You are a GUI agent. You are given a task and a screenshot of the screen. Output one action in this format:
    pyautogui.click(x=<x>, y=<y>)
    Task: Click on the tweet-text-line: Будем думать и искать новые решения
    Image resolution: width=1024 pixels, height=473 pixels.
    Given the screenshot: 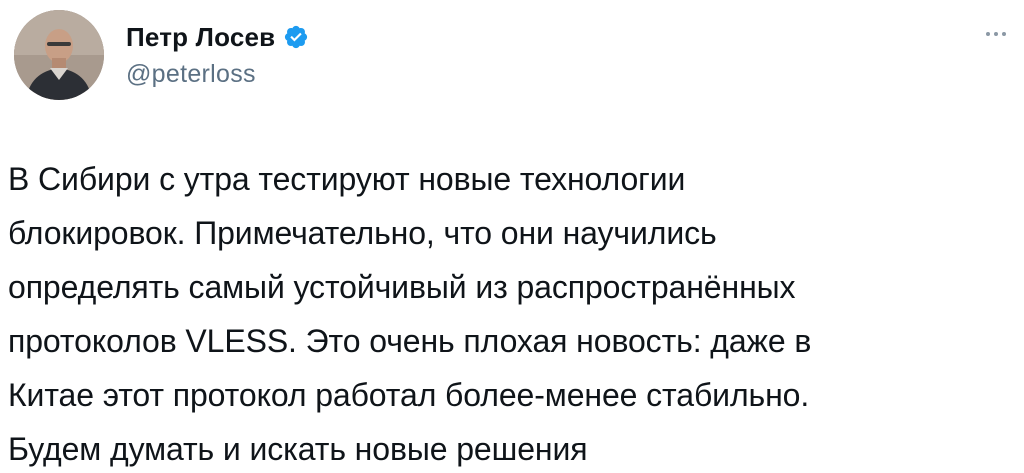 What is the action you would take?
    pyautogui.click(x=298, y=449)
    